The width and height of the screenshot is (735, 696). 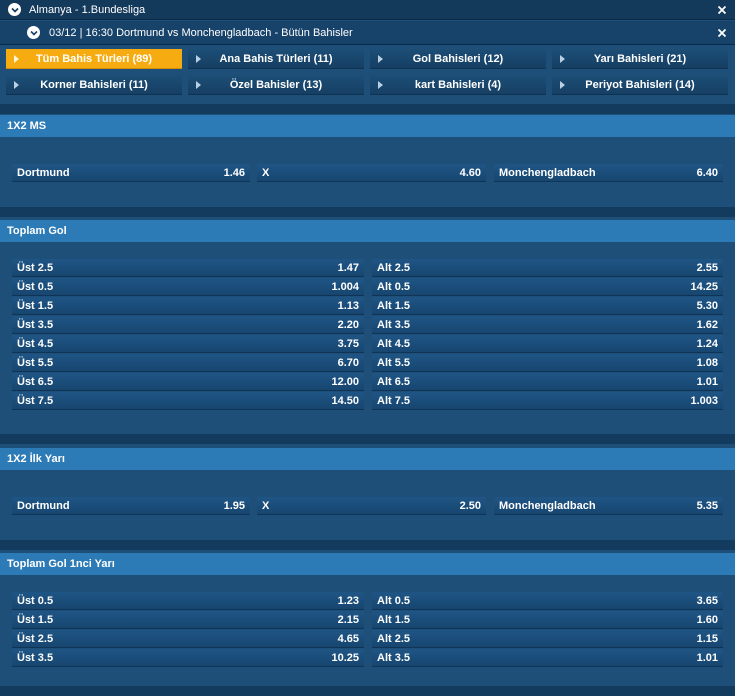 What do you see at coordinates (394, 343) in the screenshot?
I see `selection-label: Alt 4.5` at bounding box center [394, 343].